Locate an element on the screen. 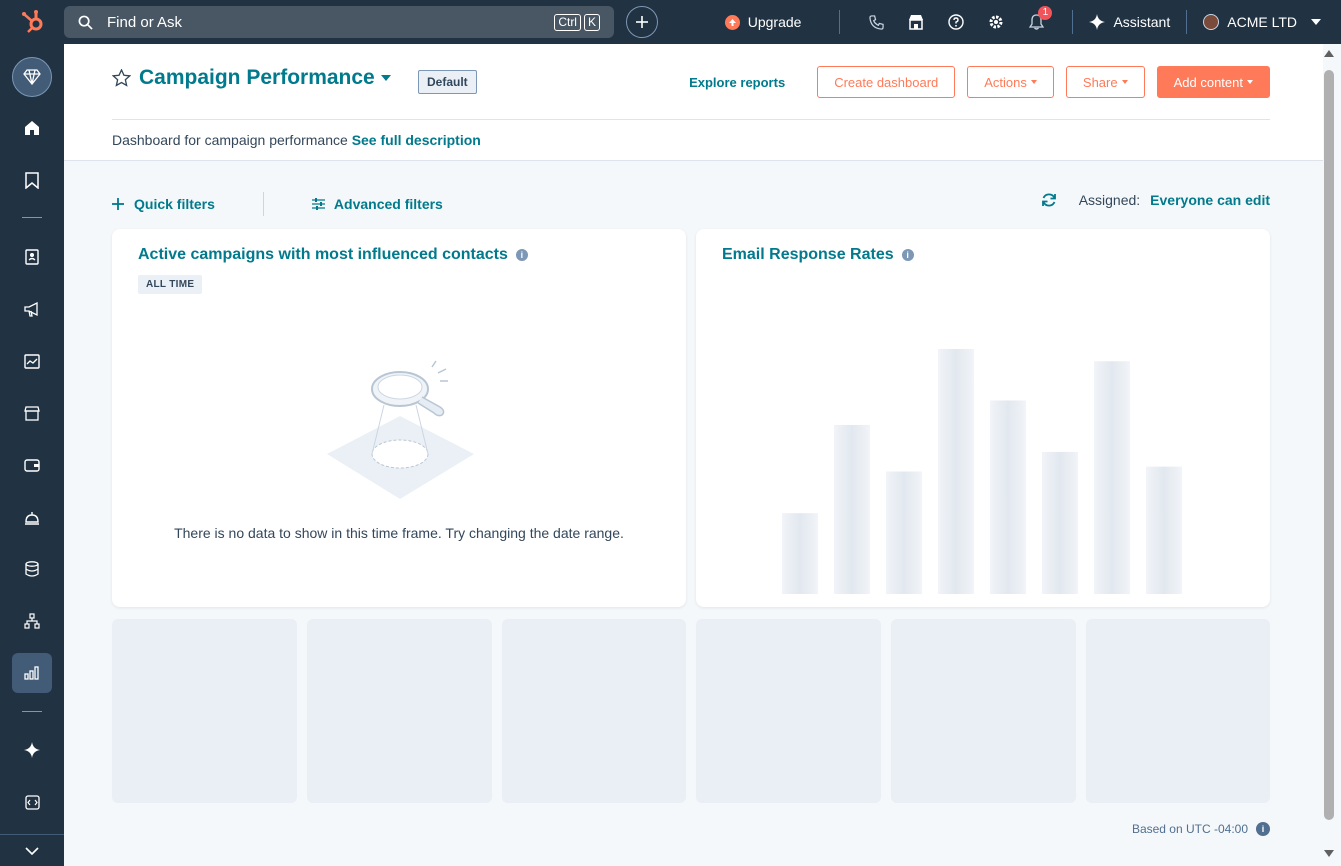  explore-reports-link: Explore reports is located at coordinates (737, 82).